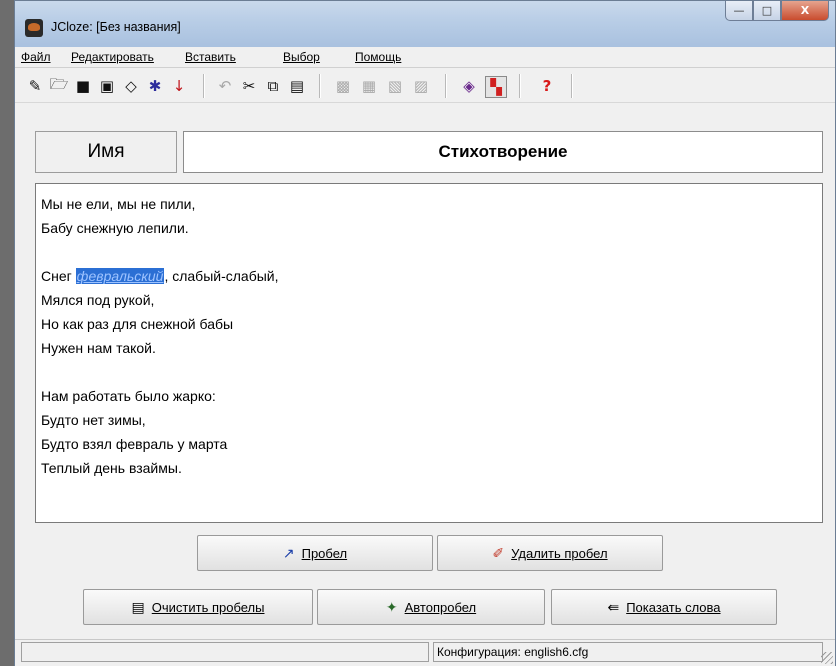  I want to click on gap-icon-1: ▩, so click(343, 86).